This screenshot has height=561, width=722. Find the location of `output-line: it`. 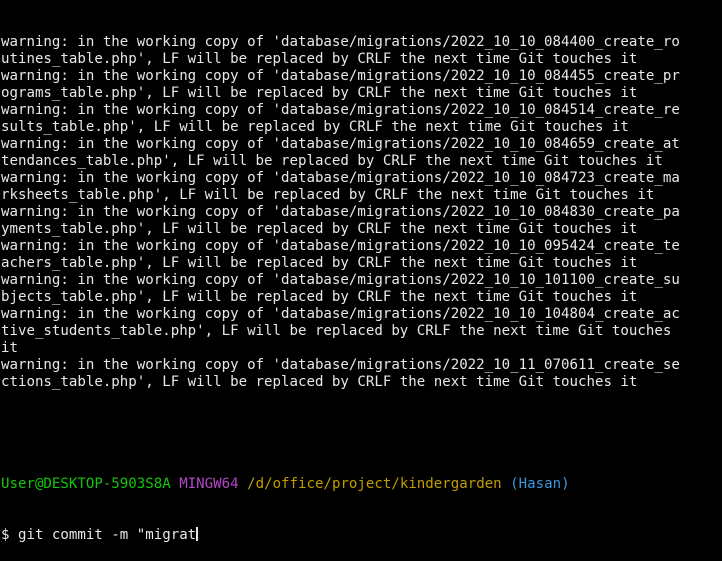

output-line: it is located at coordinates (9, 348).